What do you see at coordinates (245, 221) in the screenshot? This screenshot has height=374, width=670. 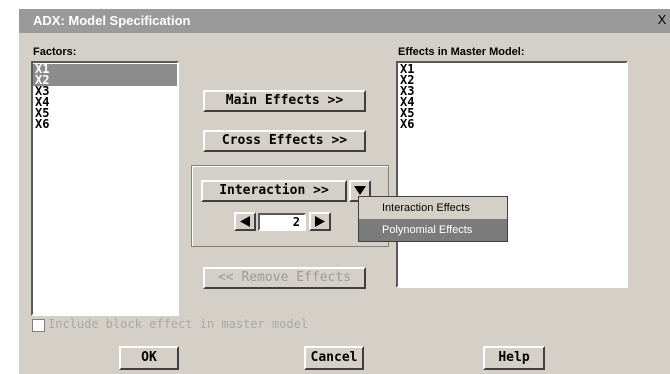 I see `left-triangle-icon` at bounding box center [245, 221].